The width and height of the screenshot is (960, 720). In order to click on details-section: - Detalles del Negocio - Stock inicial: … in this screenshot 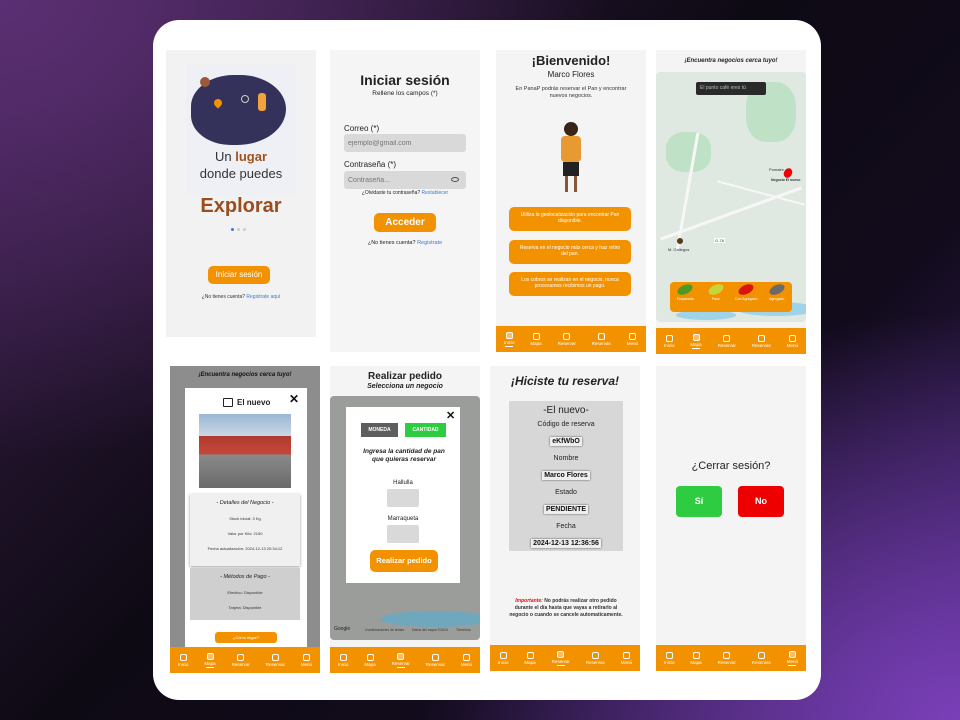, I will do `click(245, 530)`.